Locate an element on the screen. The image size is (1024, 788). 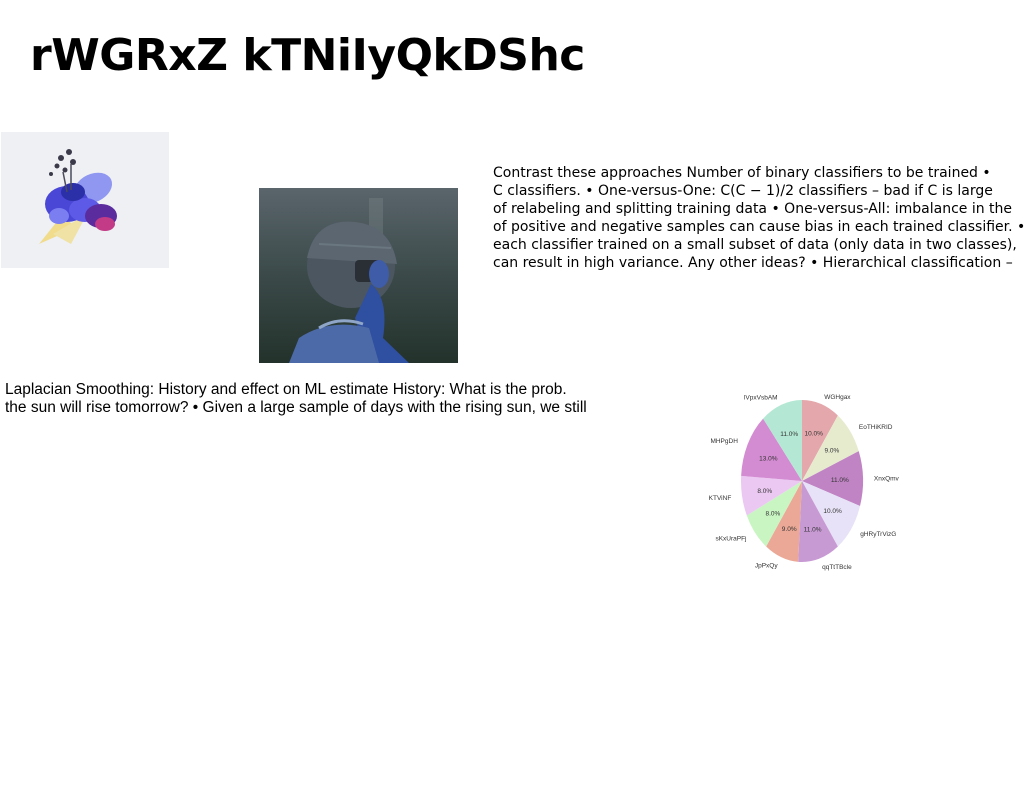
pie-category-label: JpPxQy is located at coordinates (767, 565).